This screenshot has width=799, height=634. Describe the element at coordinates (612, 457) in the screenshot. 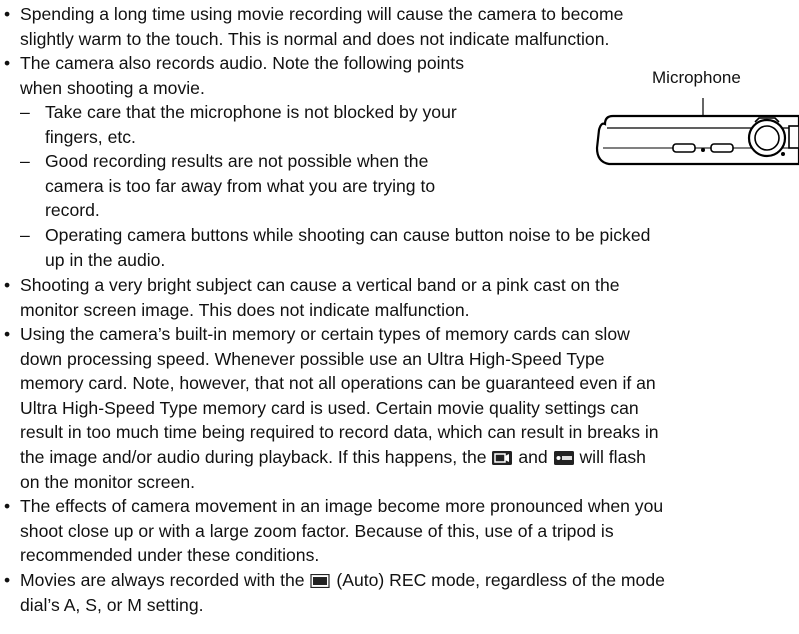

I see `text-fragment: will flash` at that location.